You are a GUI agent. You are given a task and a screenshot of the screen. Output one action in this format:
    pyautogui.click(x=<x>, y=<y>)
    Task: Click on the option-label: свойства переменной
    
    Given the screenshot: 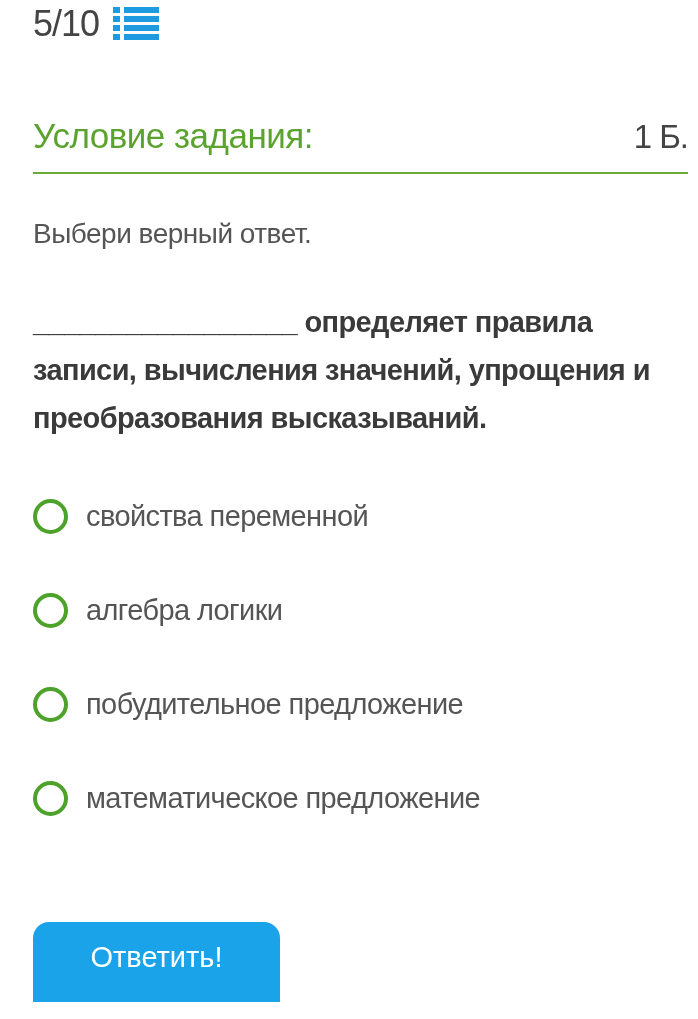 What is the action you would take?
    pyautogui.click(x=227, y=516)
    